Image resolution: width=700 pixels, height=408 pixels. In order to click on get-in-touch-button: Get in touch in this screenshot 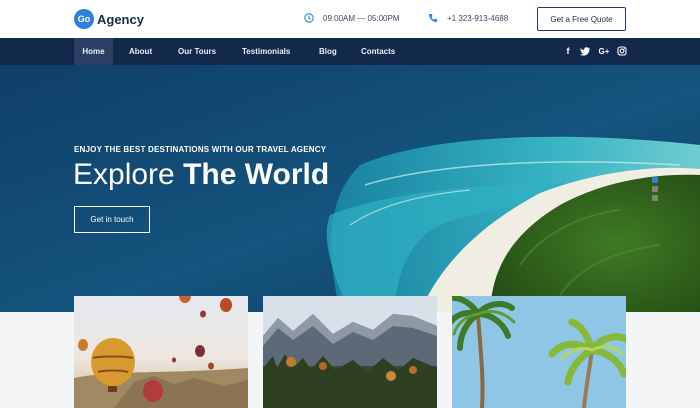, I will do `click(112, 219)`.